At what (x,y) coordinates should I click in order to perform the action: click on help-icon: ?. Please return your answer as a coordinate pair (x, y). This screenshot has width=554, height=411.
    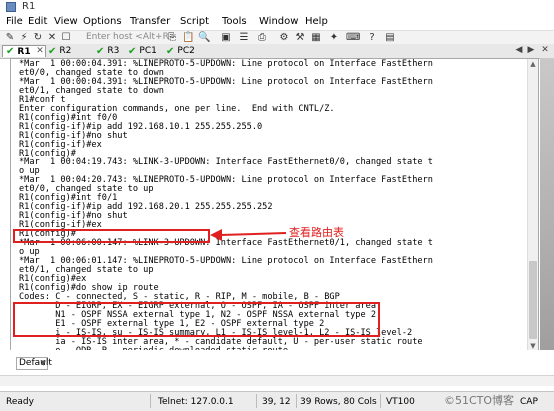
    Looking at the image, I should click on (372, 37).